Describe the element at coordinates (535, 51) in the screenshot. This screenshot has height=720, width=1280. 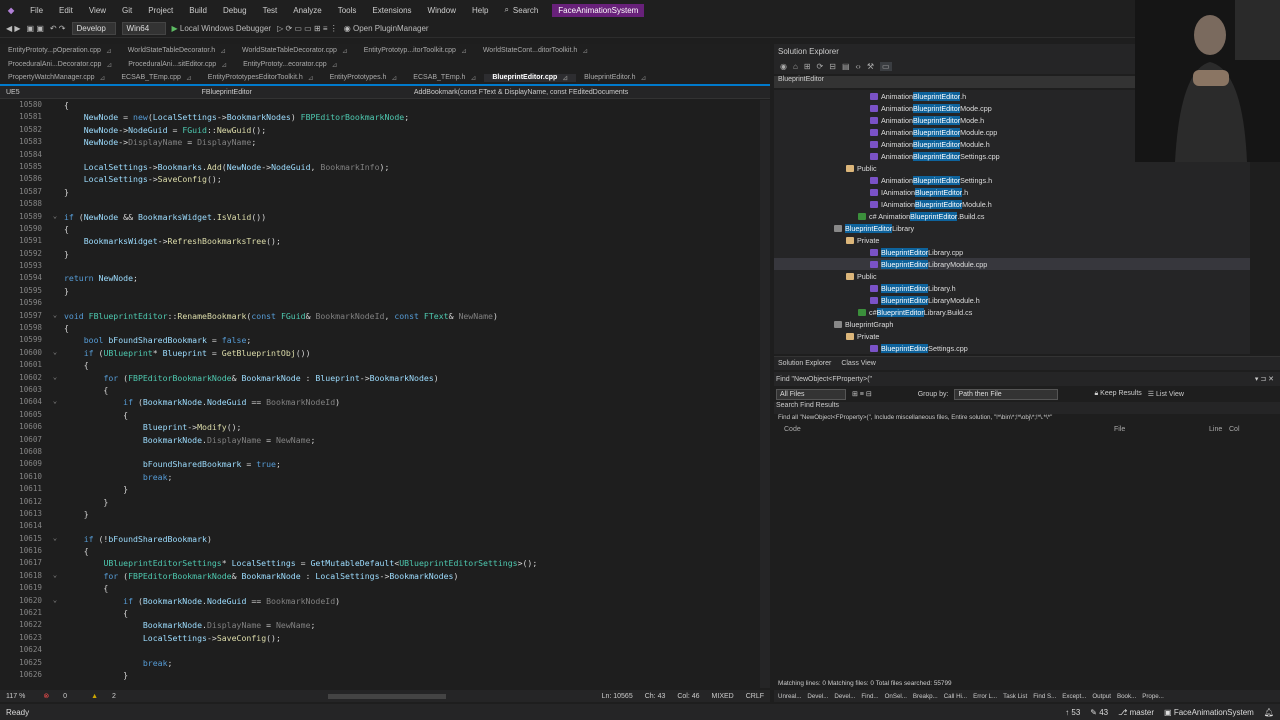
I see `document-tab: WorldStateCont...ditorToolkit.h ⊿` at that location.